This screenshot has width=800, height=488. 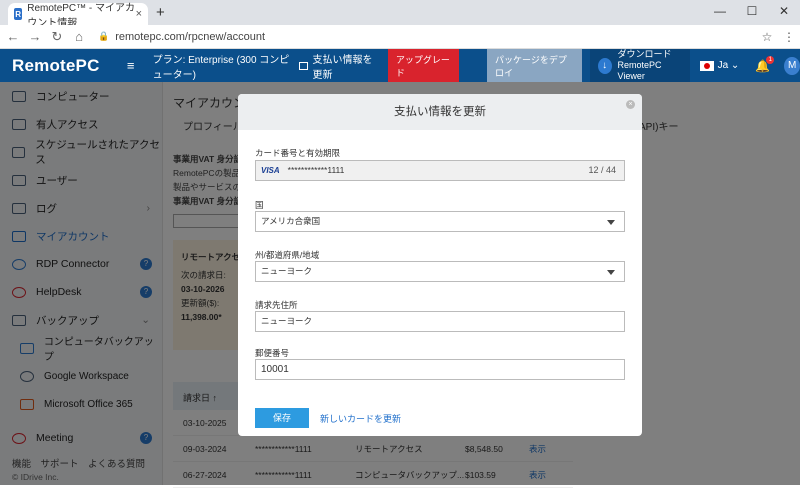 I want to click on maximize-button: ☐, so click(x=752, y=12).